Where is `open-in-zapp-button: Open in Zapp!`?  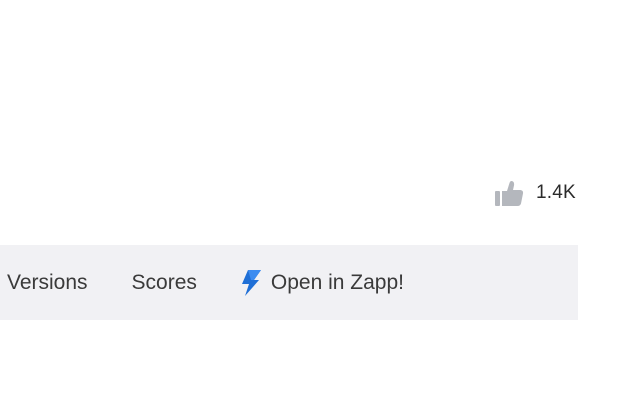
open-in-zapp-button: Open in Zapp! is located at coordinates (321, 282).